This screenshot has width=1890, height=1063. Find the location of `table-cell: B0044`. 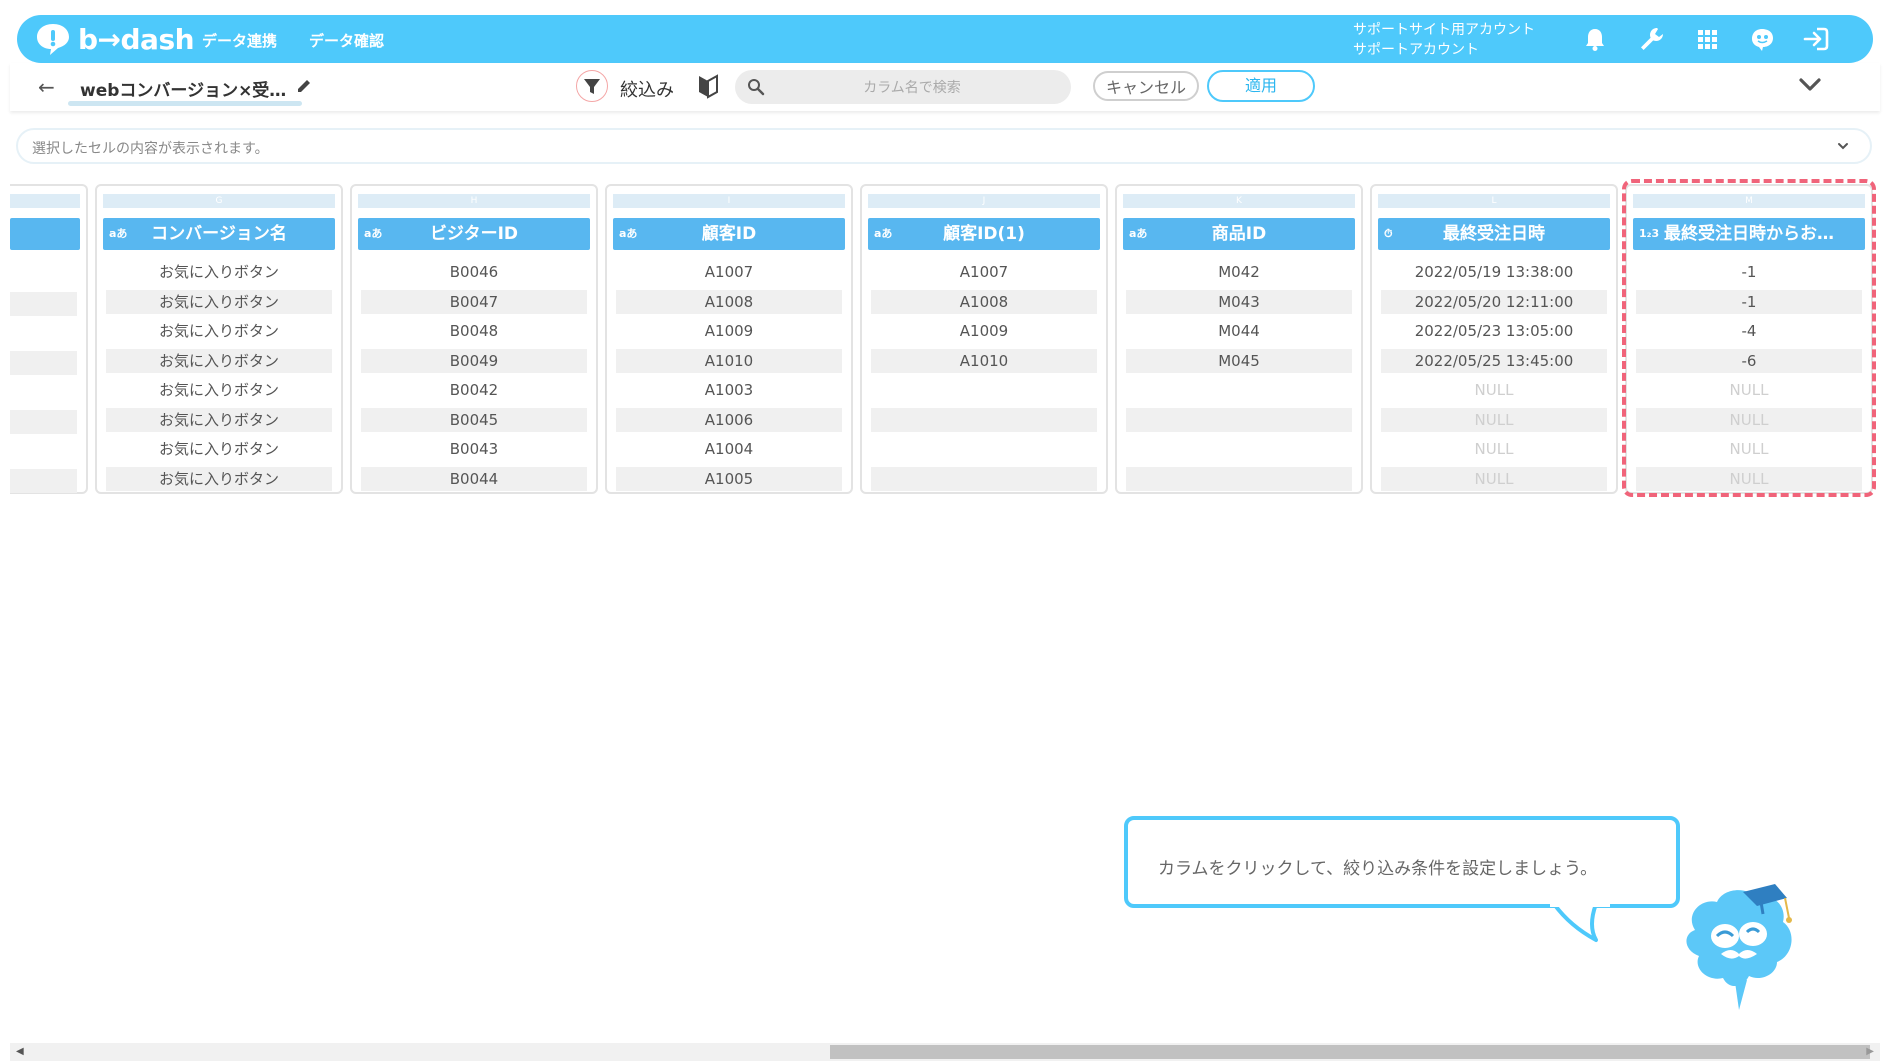

table-cell: B0044 is located at coordinates (474, 478).